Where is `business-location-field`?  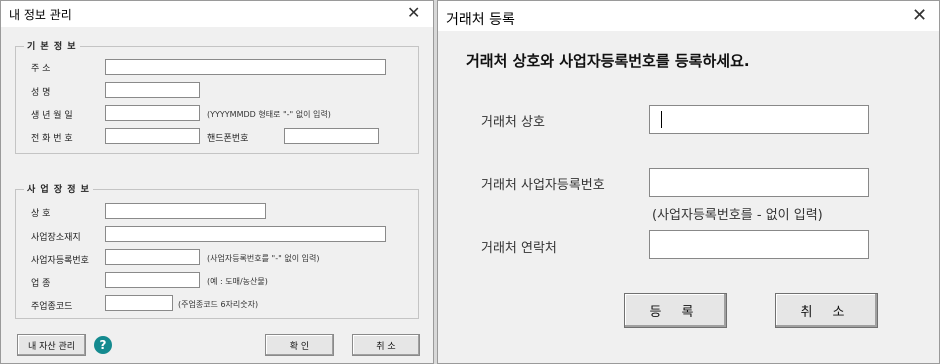 business-location-field is located at coordinates (245, 234).